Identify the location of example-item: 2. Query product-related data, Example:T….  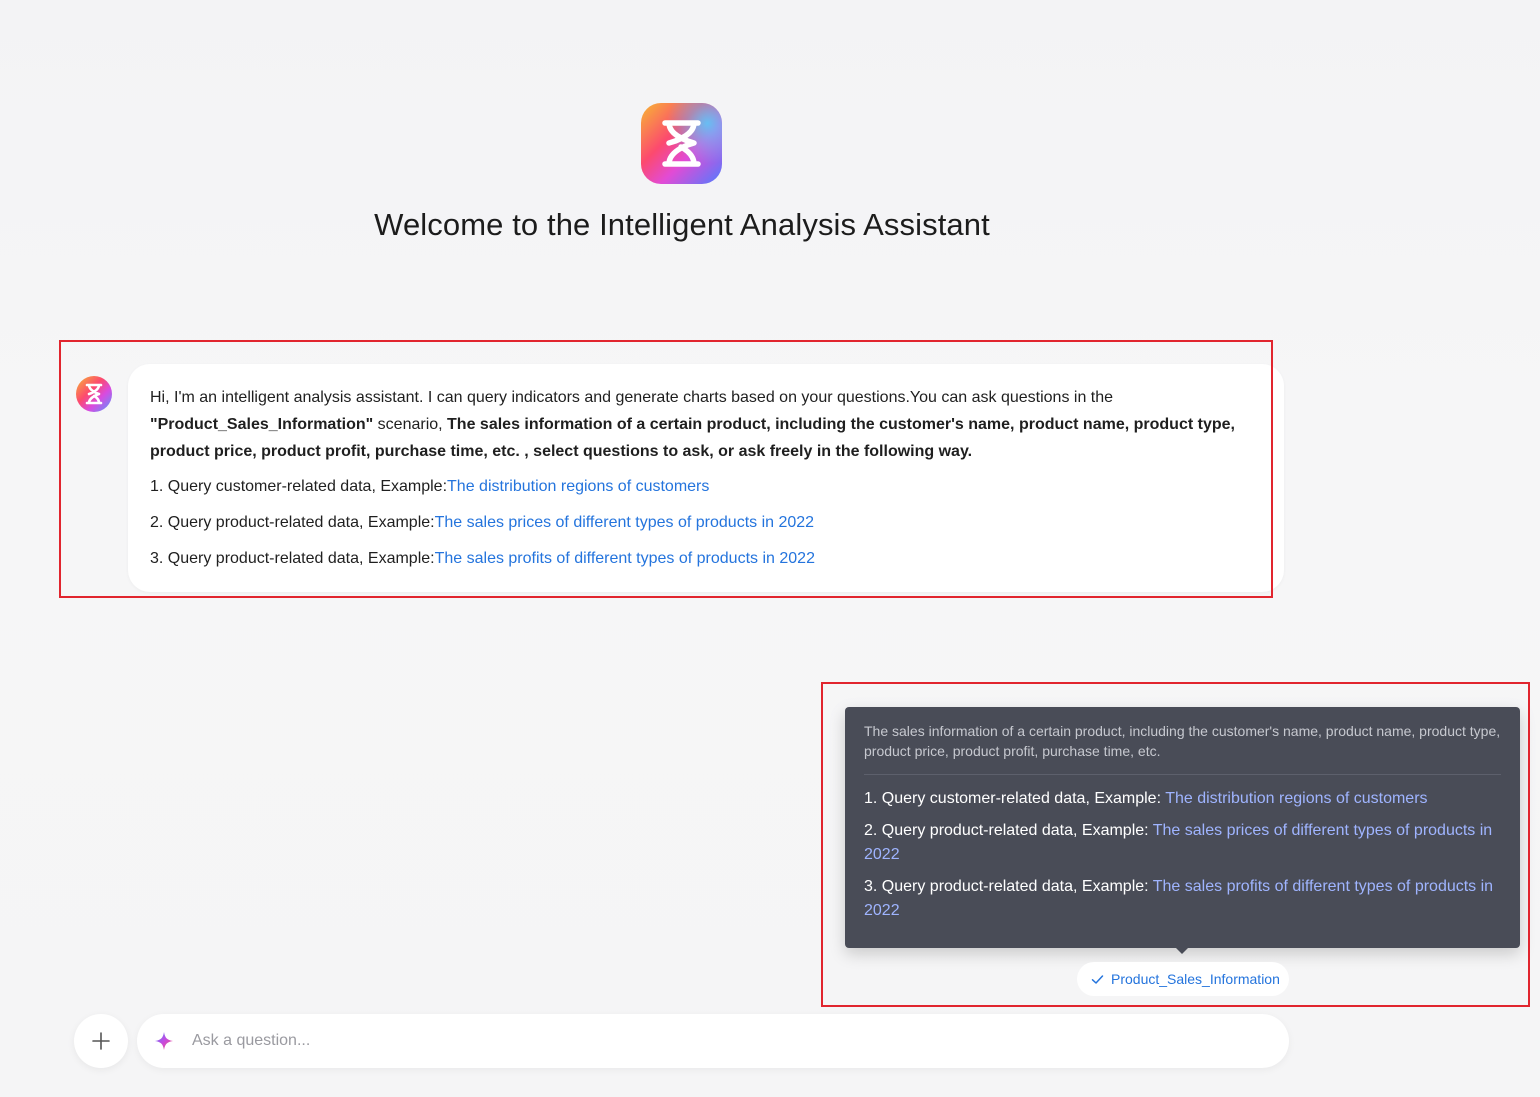
(706, 523).